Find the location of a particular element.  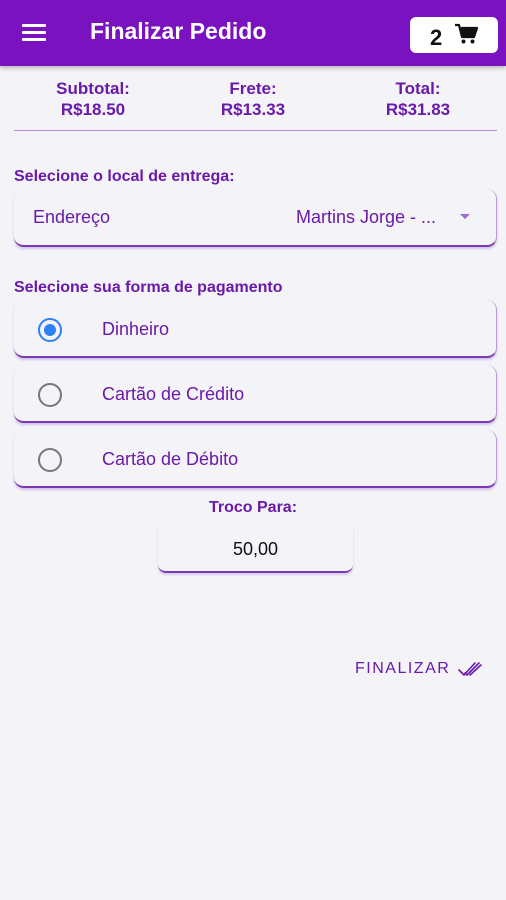

payment-section-label: Selecione sua forma de pagamento is located at coordinates (148, 287).